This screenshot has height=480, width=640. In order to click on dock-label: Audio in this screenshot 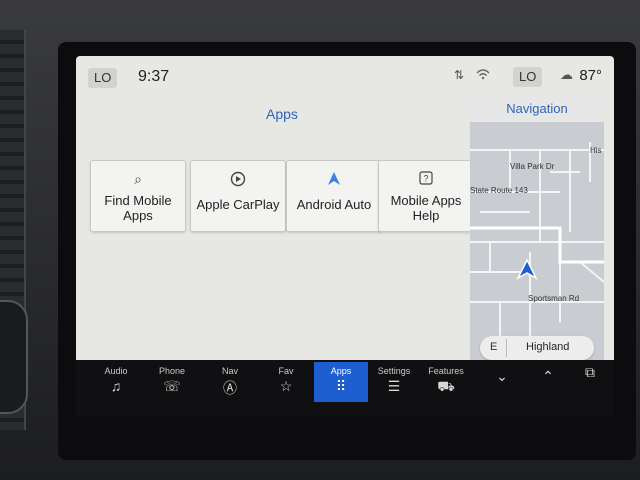, I will do `click(116, 371)`.